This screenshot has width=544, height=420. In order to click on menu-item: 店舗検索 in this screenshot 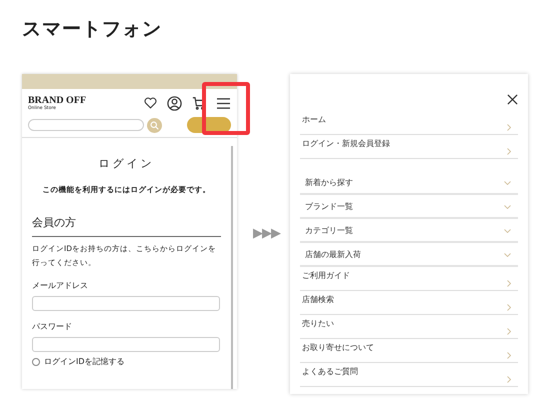, I will do `click(409, 303)`.